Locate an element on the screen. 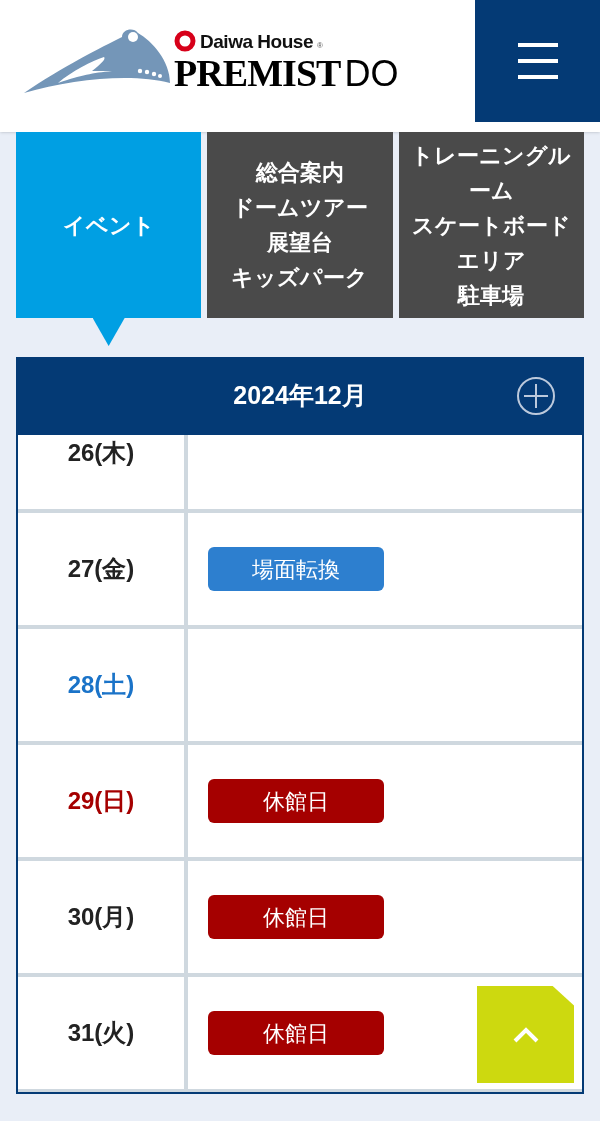  menu-icon is located at coordinates (537, 61).